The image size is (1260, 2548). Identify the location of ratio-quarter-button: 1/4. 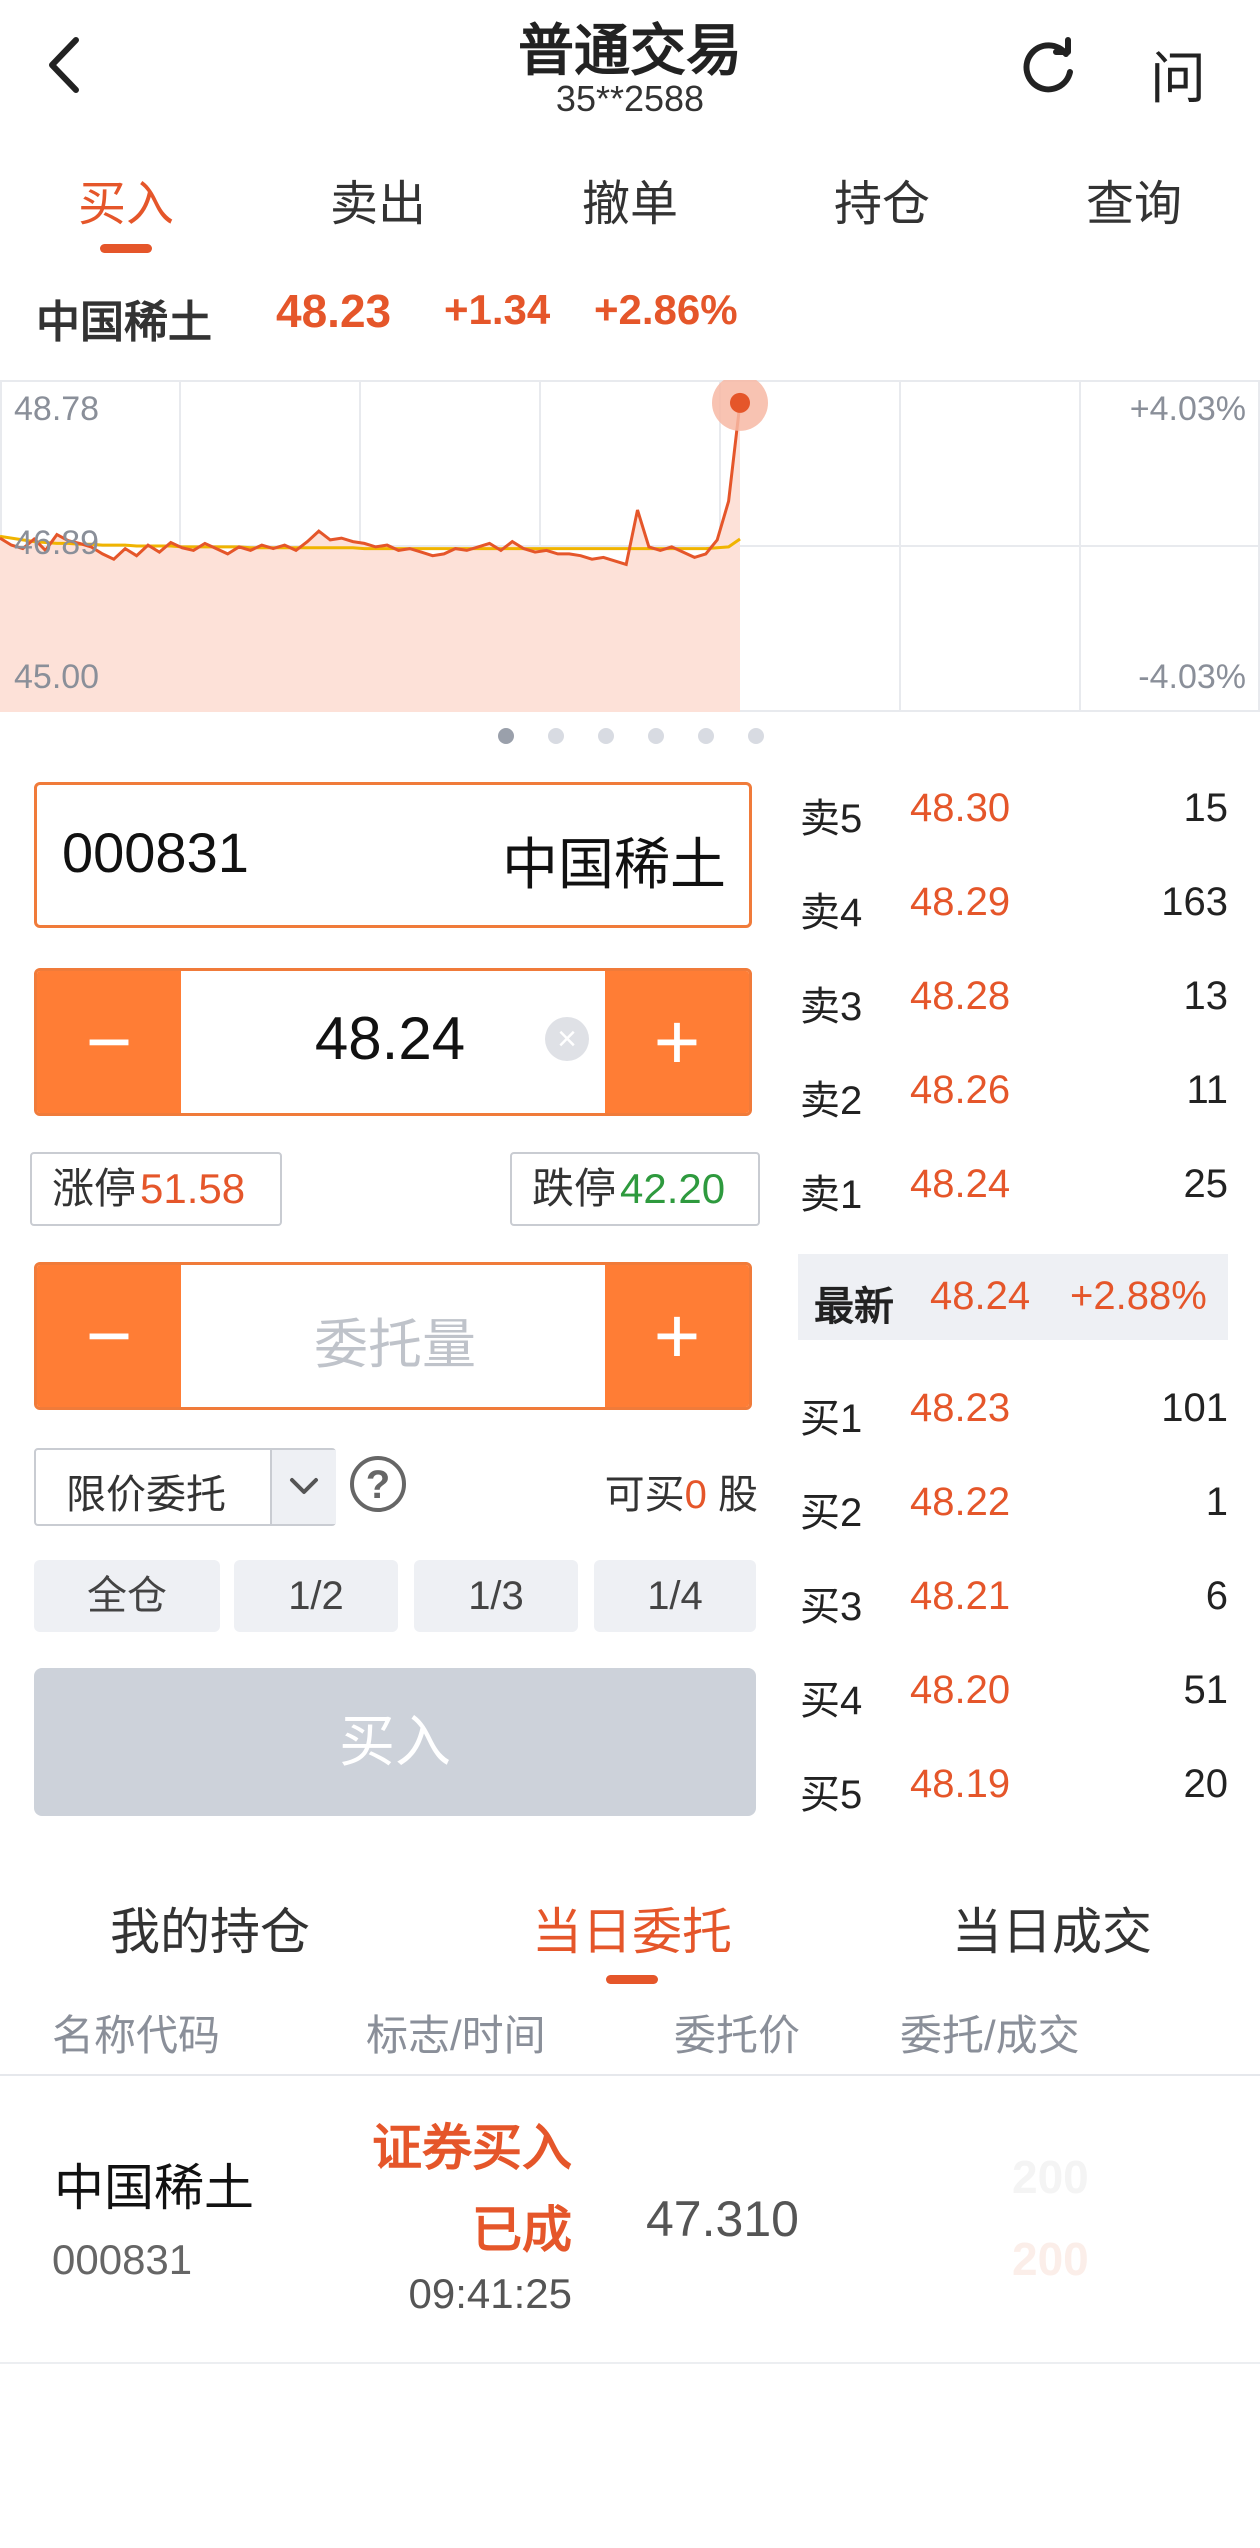
(675, 1596).